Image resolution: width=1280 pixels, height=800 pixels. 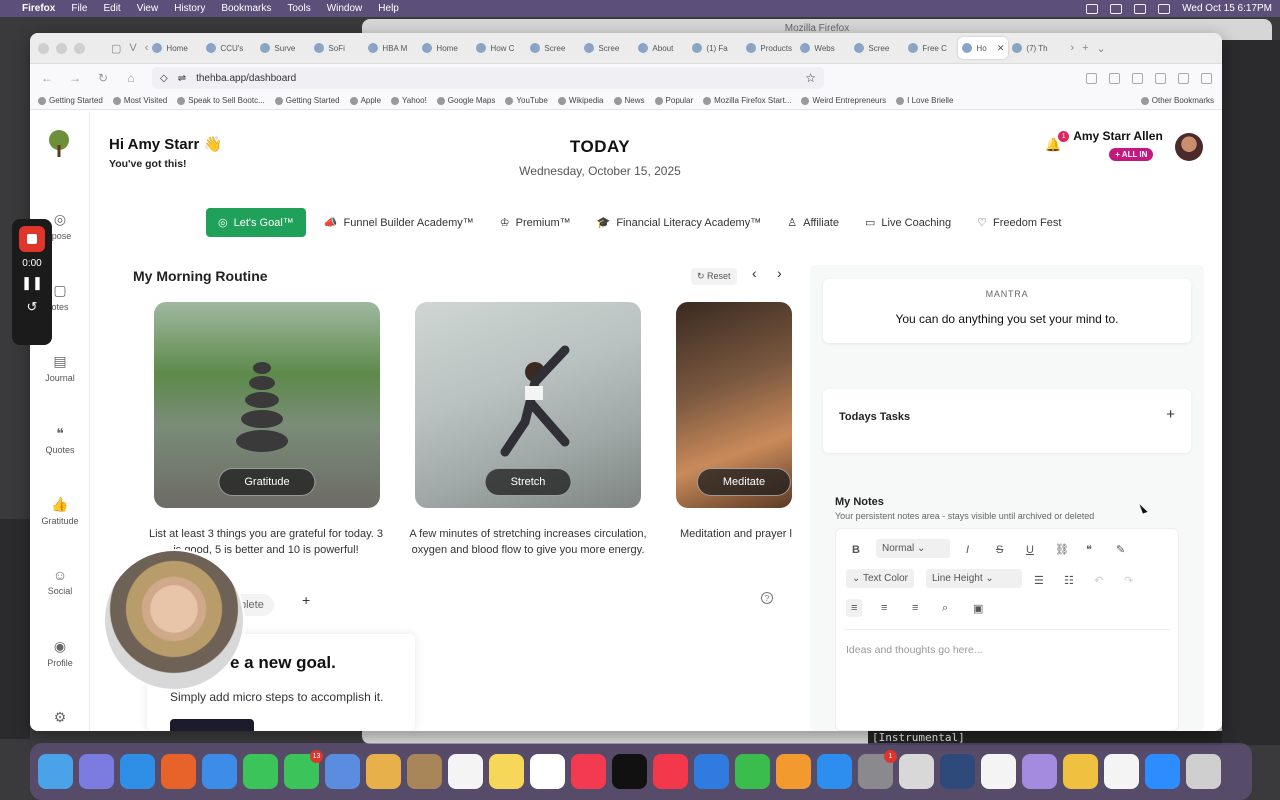 What do you see at coordinates (61, 48) in the screenshot?
I see `minimize-window-button` at bounding box center [61, 48].